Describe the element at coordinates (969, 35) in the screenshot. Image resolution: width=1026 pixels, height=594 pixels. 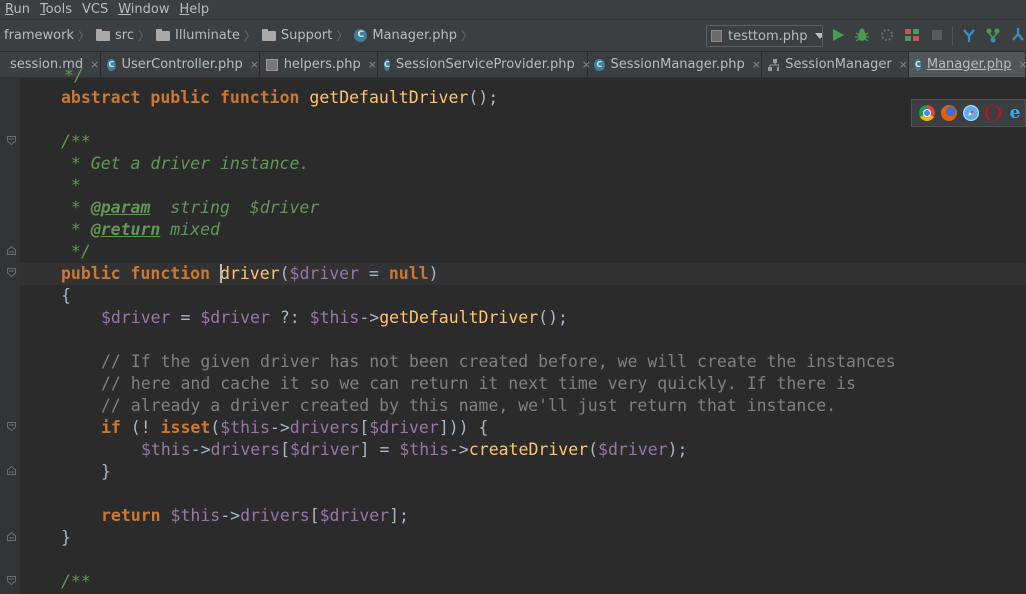
I see `vcs-update-icon` at that location.